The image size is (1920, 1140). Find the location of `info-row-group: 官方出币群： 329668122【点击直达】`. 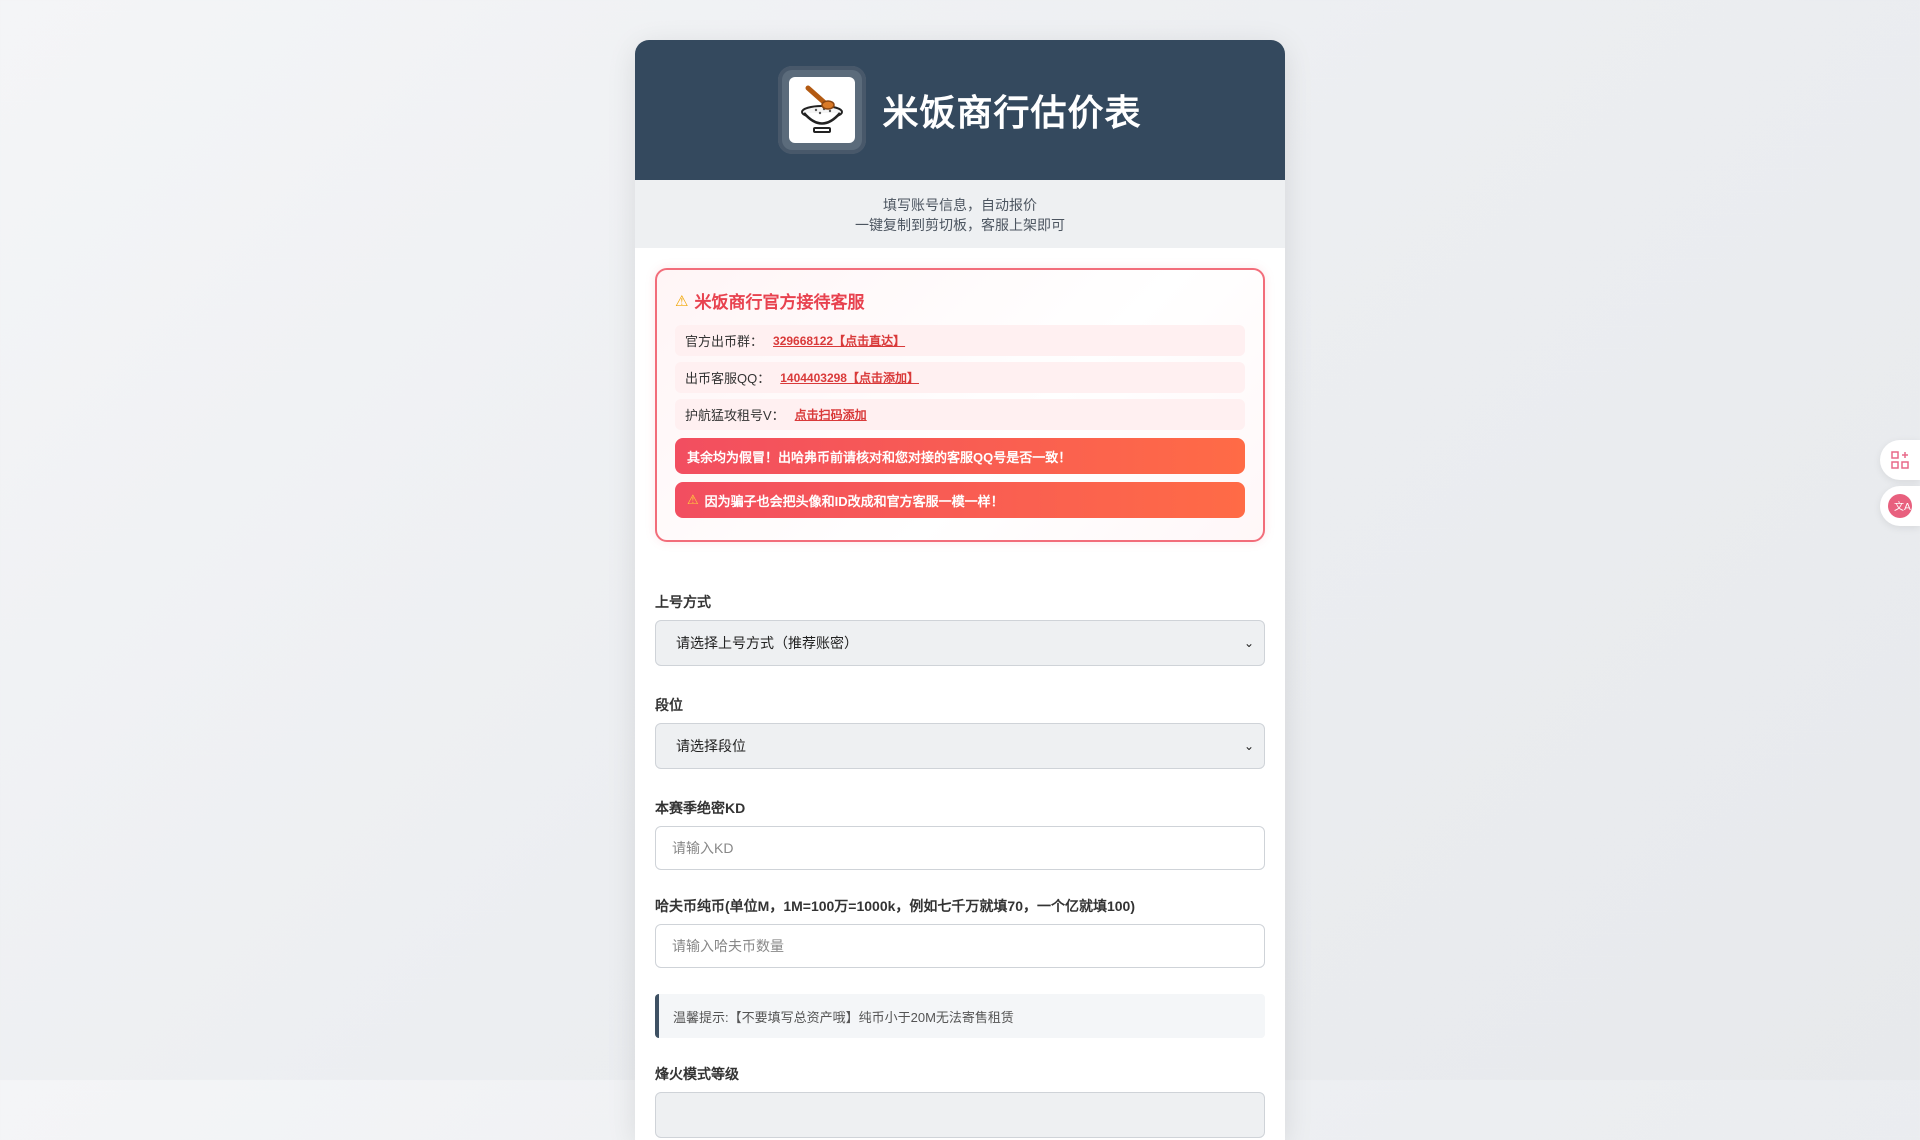

info-row-group: 官方出币群： 329668122【点击直达】 is located at coordinates (960, 340).